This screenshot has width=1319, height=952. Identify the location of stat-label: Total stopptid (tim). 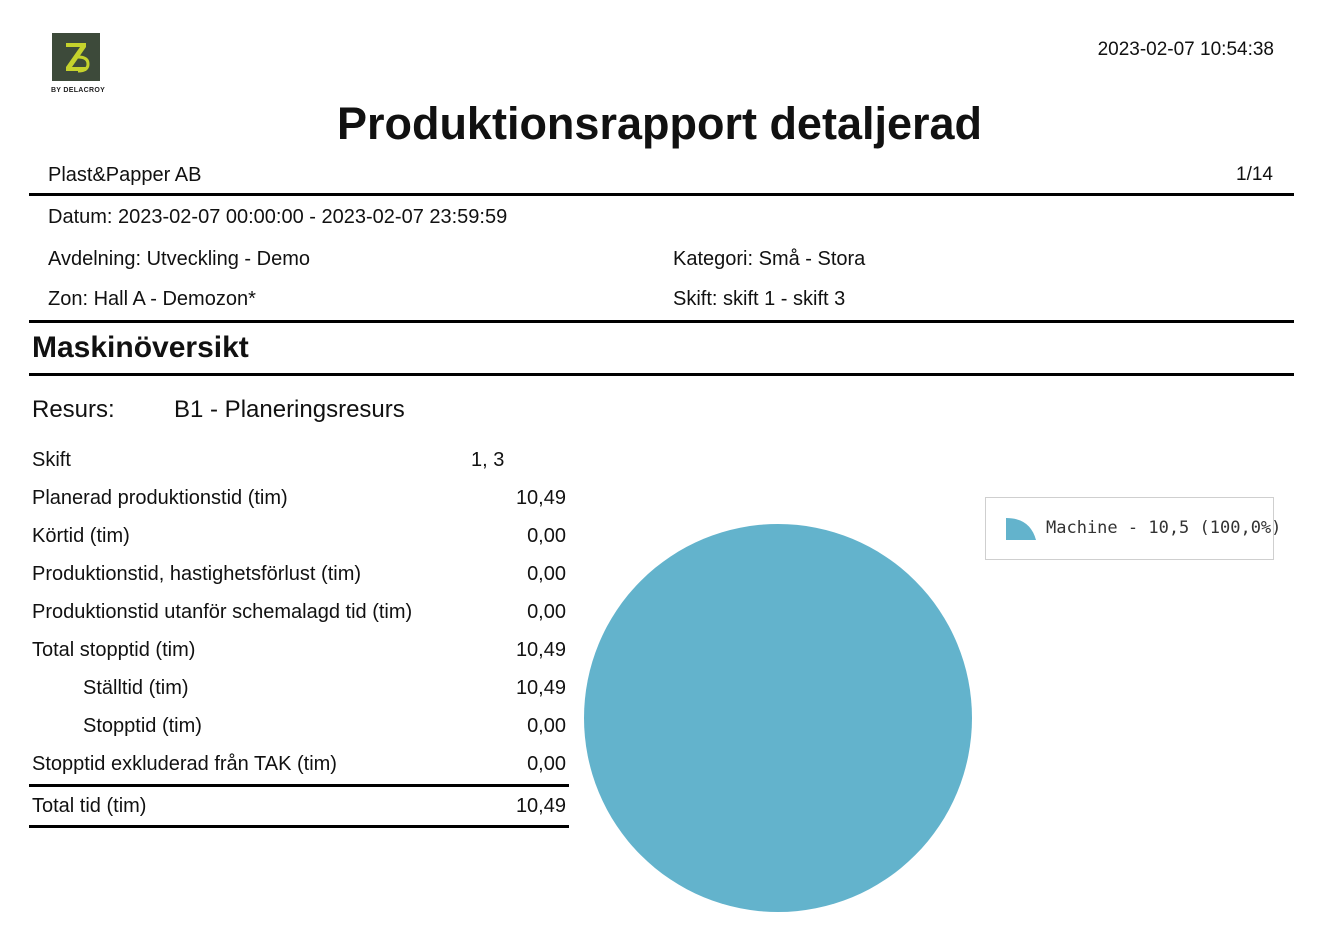
(114, 650).